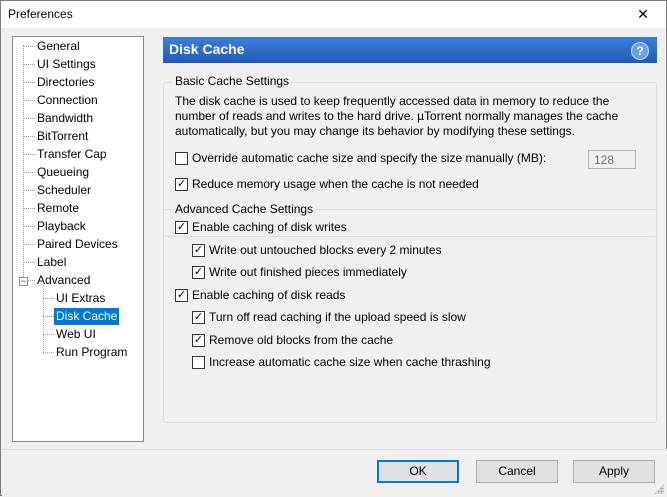  What do you see at coordinates (181, 184) in the screenshot?
I see `reduce-memory-checkbox: ✓` at bounding box center [181, 184].